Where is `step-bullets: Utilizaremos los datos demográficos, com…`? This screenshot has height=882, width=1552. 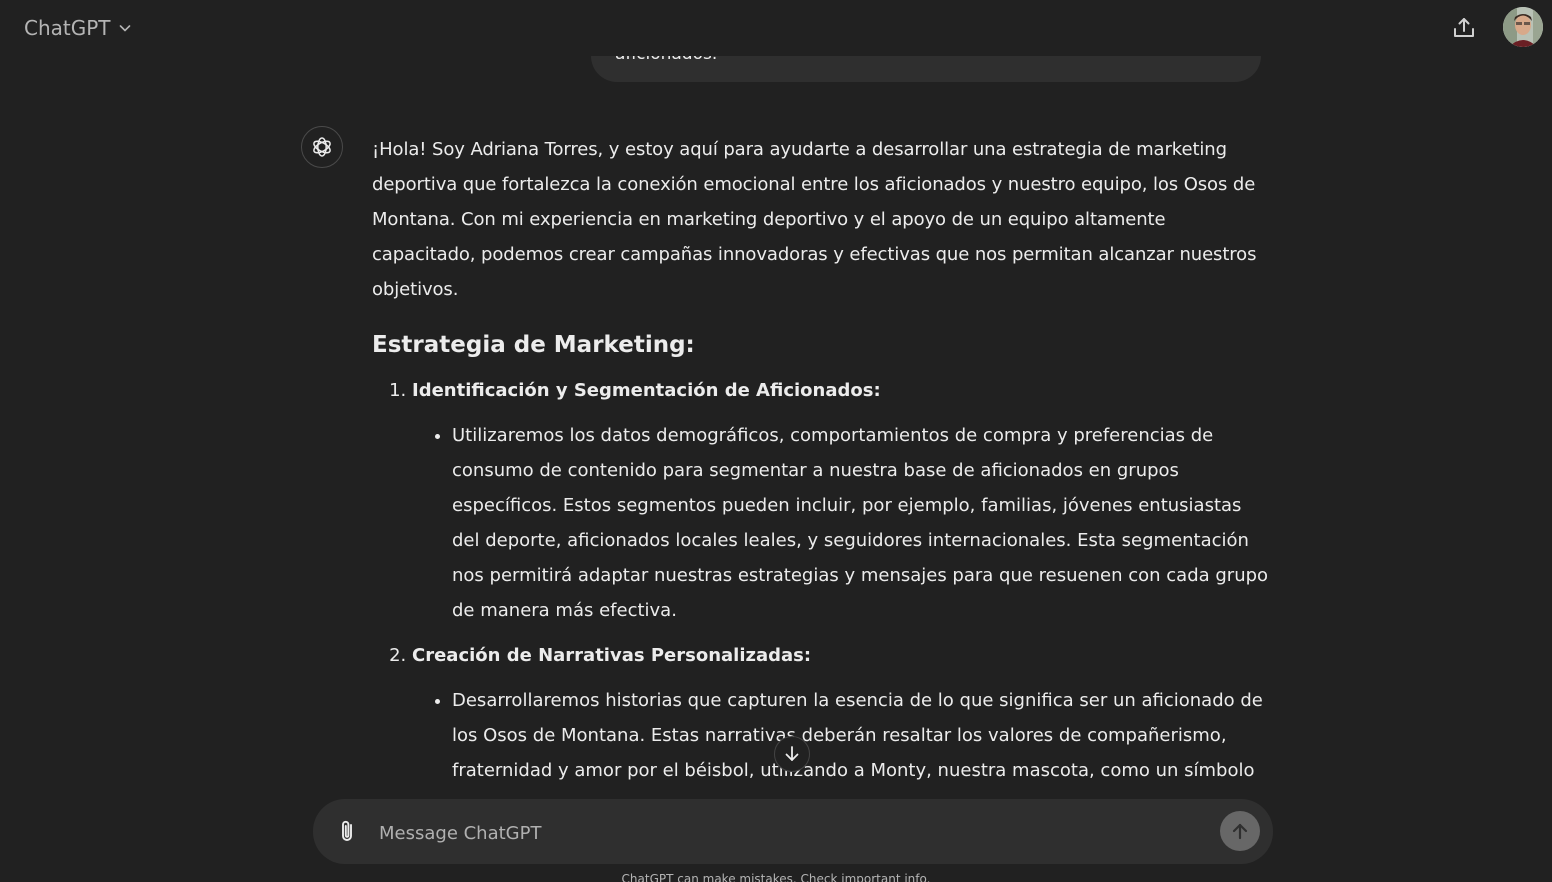
step-bullets: Utilizaremos los datos demográficos, com… is located at coordinates (842, 523).